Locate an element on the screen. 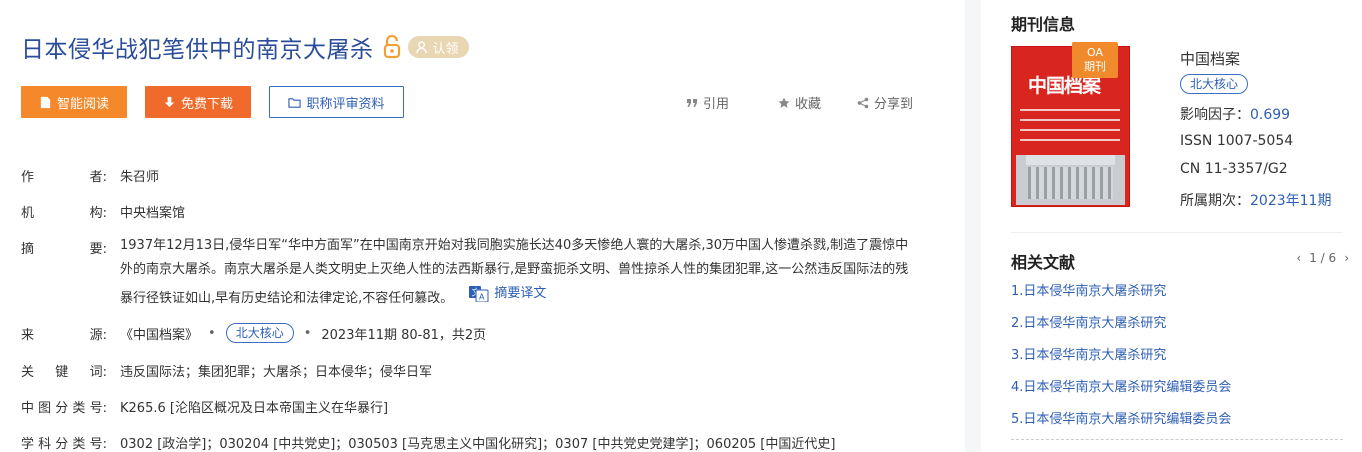 Image resolution: width=1362 pixels, height=452 pixels. cn-value: CN 11-3357/G2 is located at coordinates (1234, 169).